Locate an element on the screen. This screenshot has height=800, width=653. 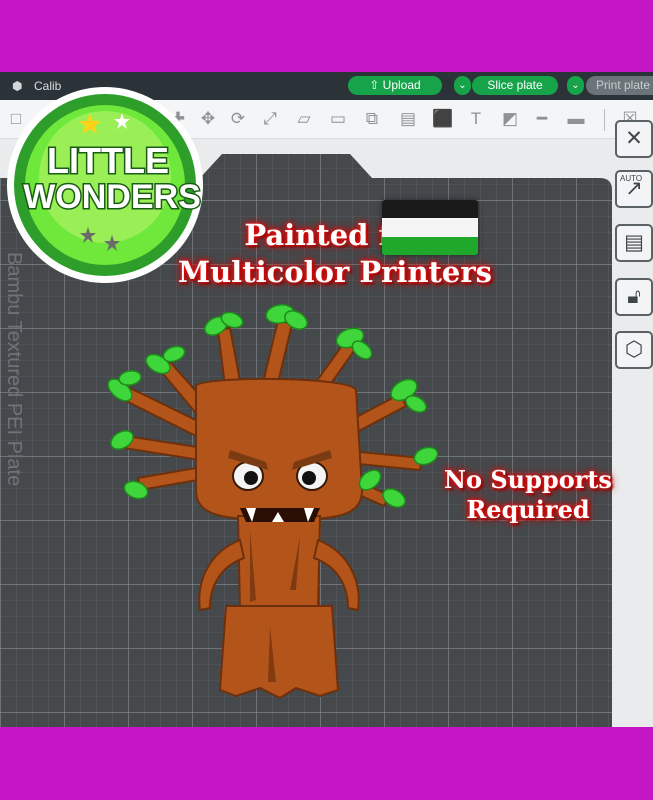
auto-orient-icon: AUTO ↗ is located at coordinates (634, 189).